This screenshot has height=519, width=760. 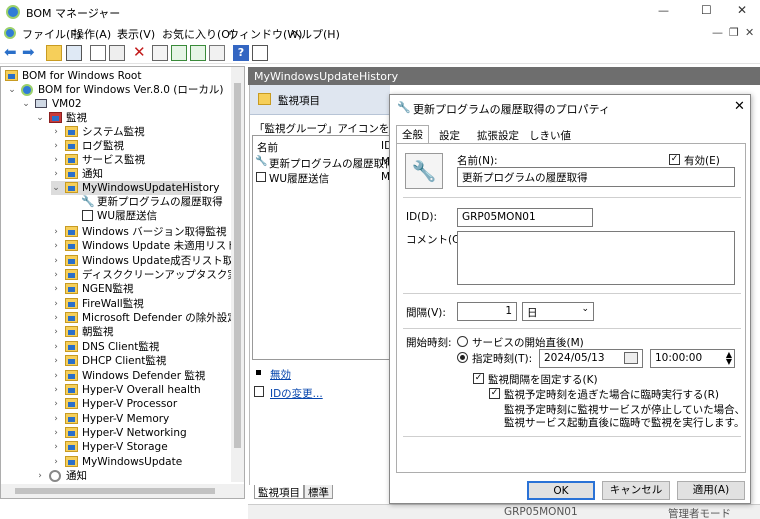 What do you see at coordinates (462, 341) in the screenshot?
I see `service-start-radio` at bounding box center [462, 341].